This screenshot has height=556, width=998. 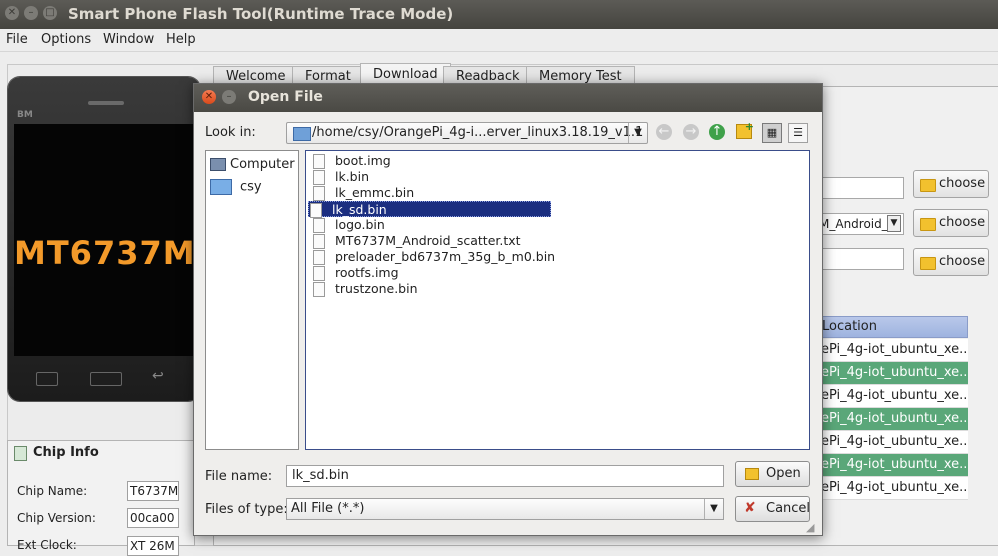 I want to click on menu-window: Window, so click(x=128, y=39).